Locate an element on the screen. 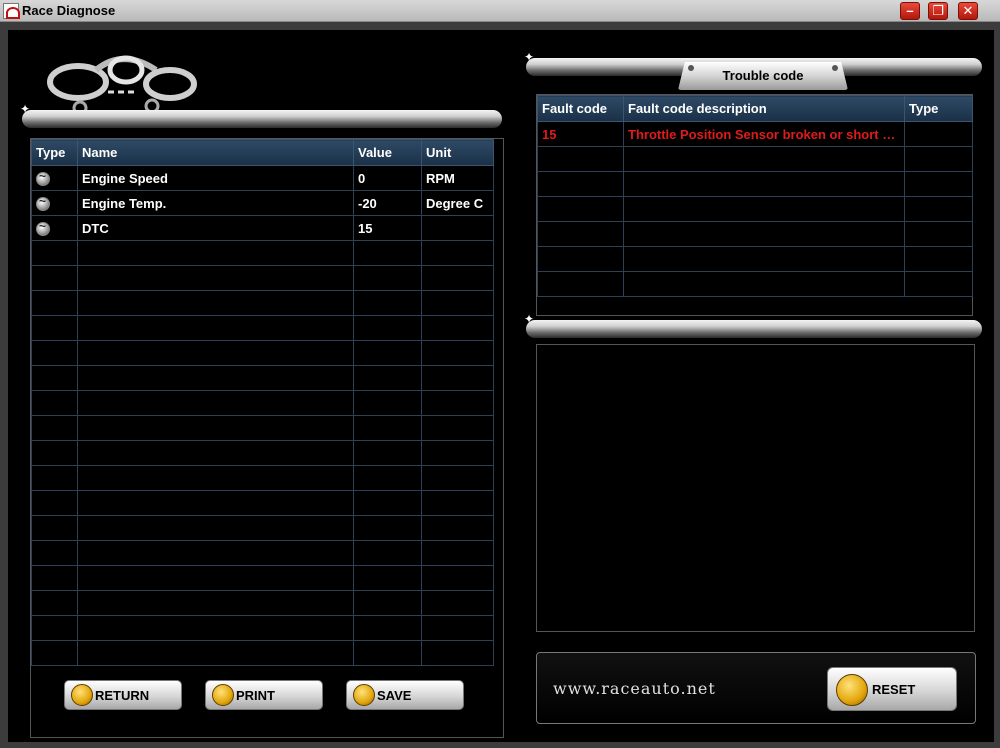 This screenshot has width=1000, height=748. row-unit is located at coordinates (457, 228).